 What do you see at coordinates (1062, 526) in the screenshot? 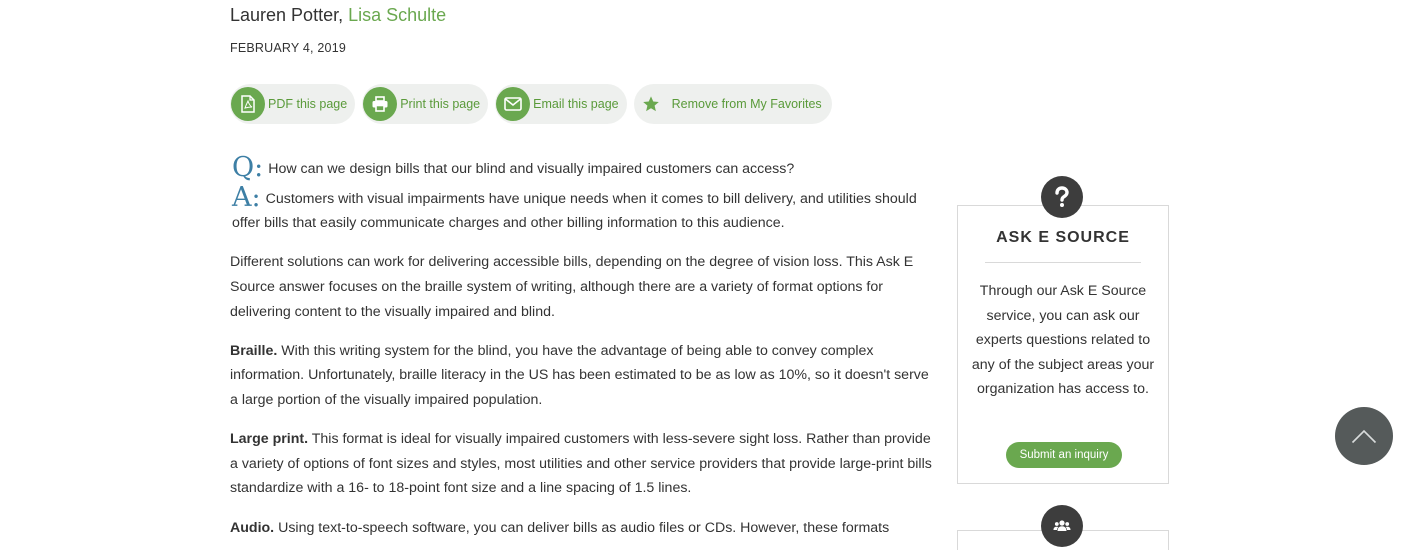
I see `users-icon` at bounding box center [1062, 526].